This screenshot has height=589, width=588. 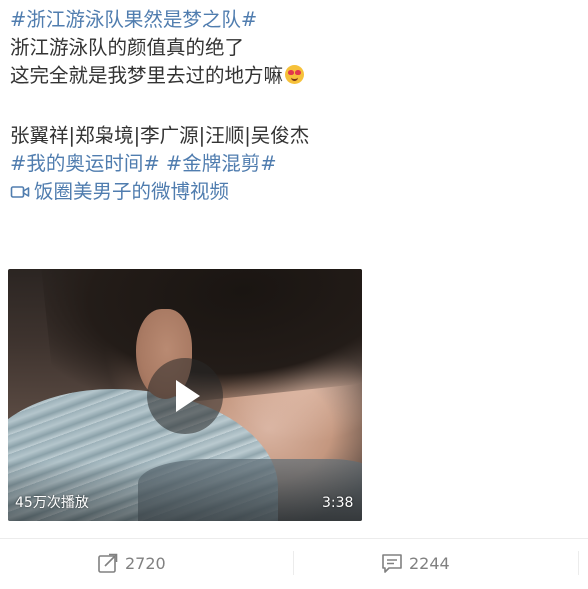 I want to click on hashtag-gold-medal-mix: #金牌混剪#, so click(x=221, y=163).